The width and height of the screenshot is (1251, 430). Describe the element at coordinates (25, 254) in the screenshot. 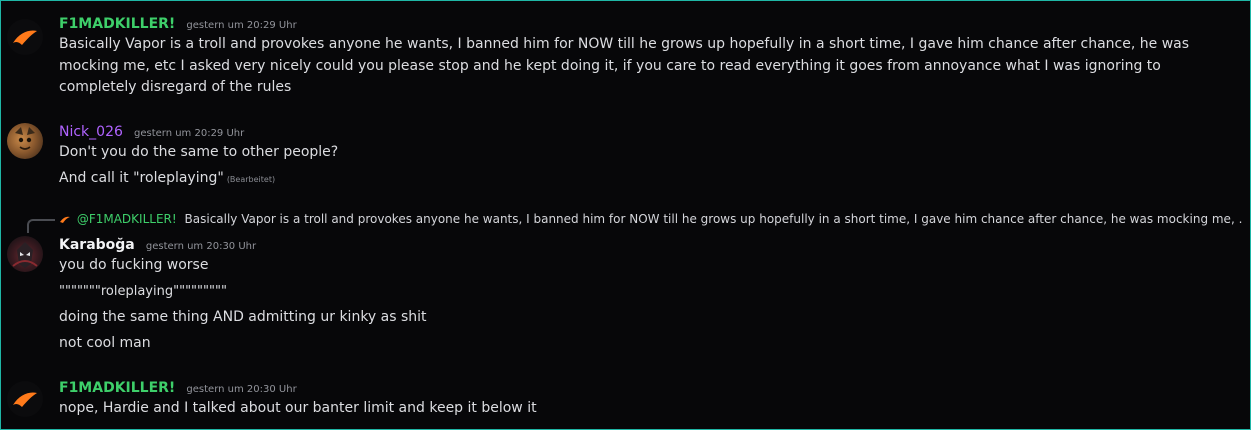

I see `dark-knight-avatar-icon` at that location.